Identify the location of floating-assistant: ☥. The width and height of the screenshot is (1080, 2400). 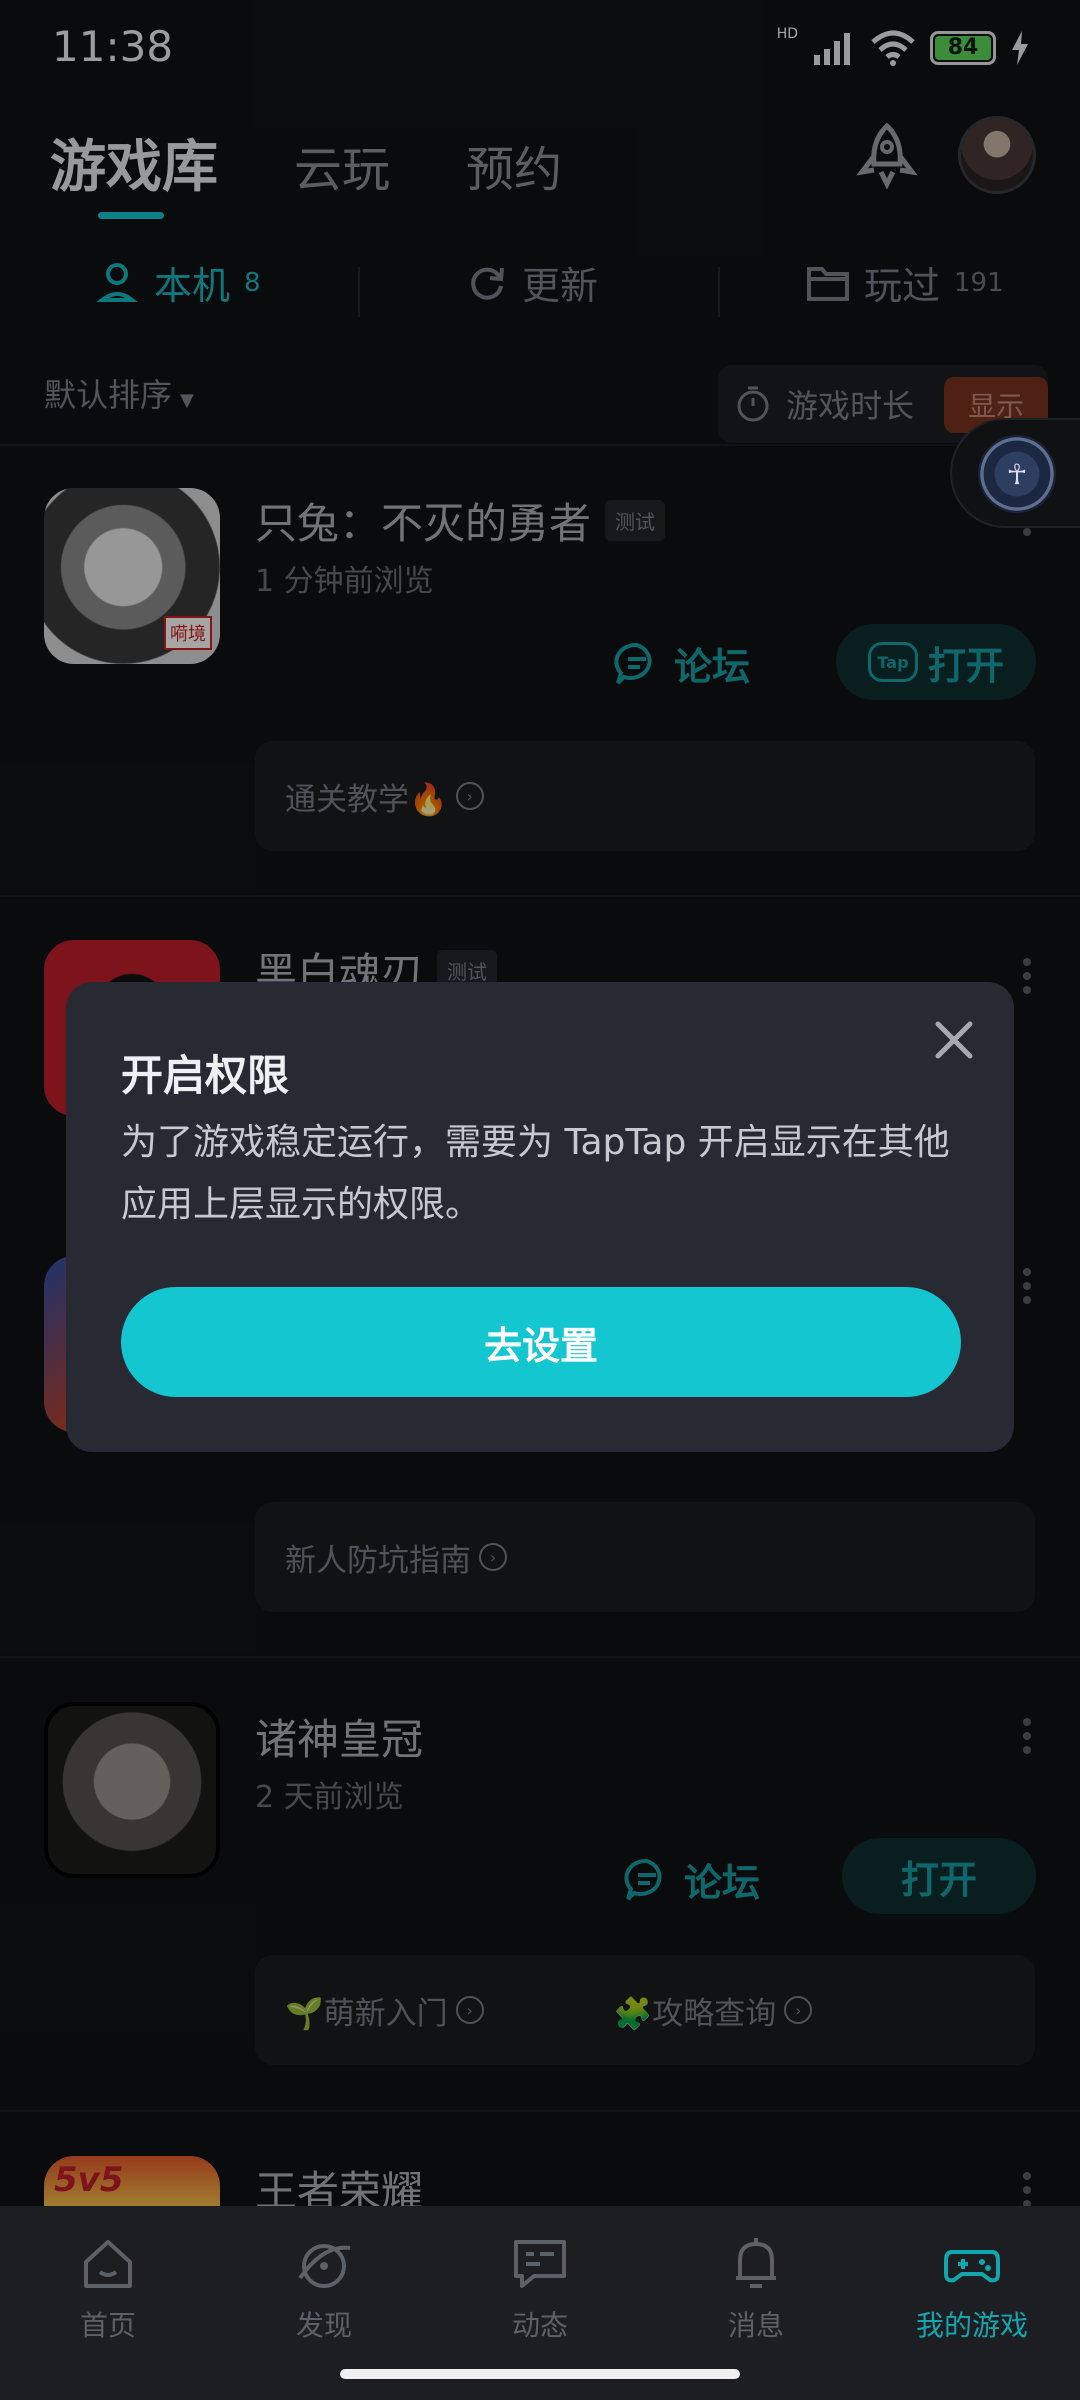
(1015, 473).